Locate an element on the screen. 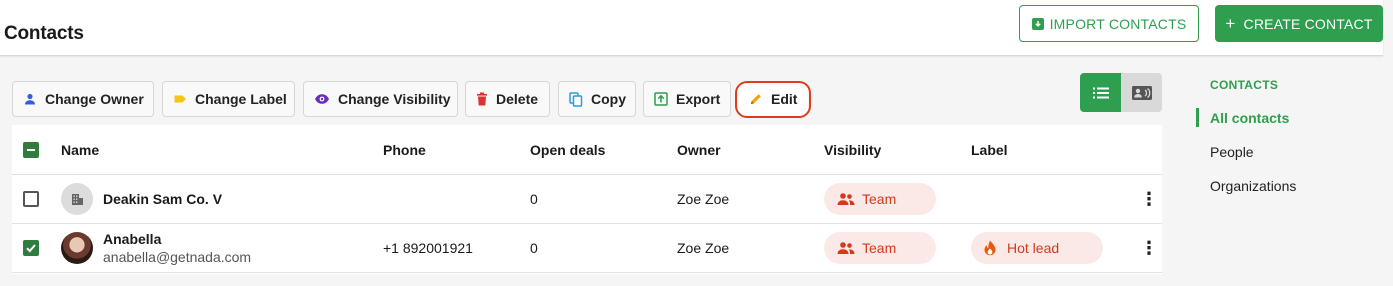 The image size is (1393, 286). select-all-checkbox is located at coordinates (31, 149).